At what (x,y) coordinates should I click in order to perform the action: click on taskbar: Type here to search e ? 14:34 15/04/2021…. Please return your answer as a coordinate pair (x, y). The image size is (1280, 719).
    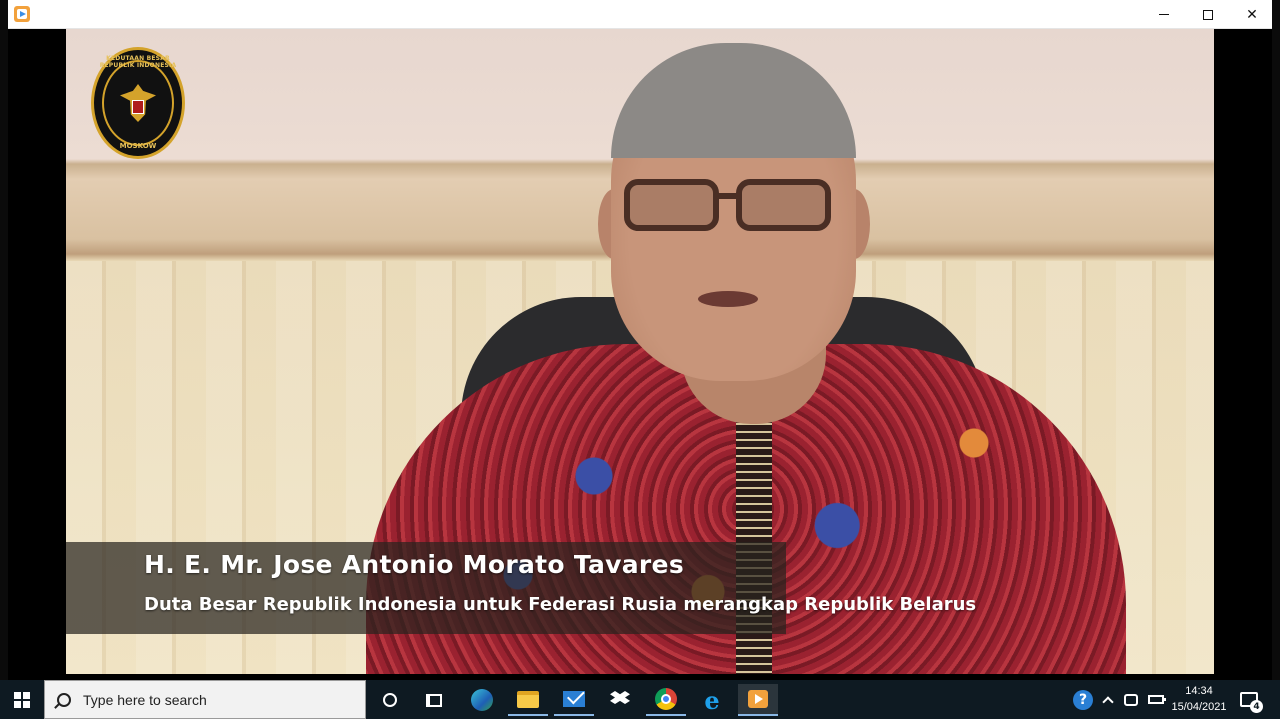
    Looking at the image, I should click on (640, 699).